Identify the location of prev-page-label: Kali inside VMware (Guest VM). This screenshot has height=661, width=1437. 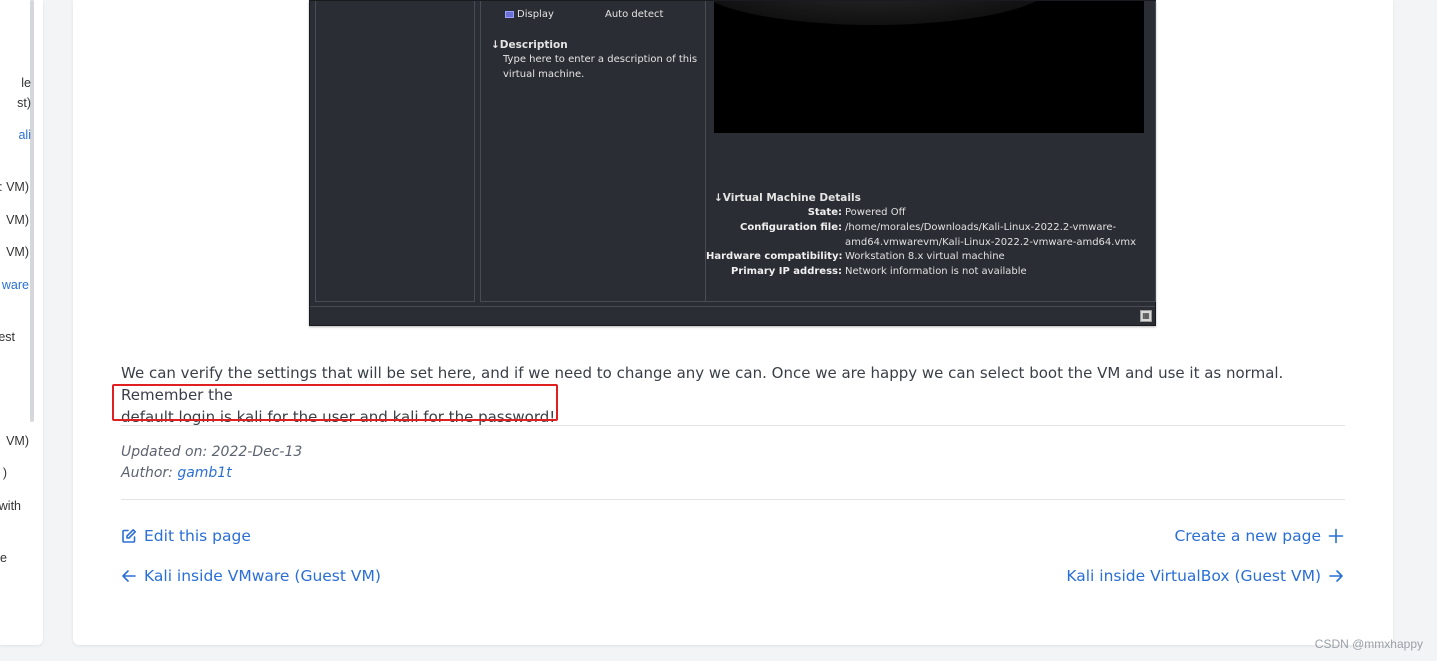
(262, 576).